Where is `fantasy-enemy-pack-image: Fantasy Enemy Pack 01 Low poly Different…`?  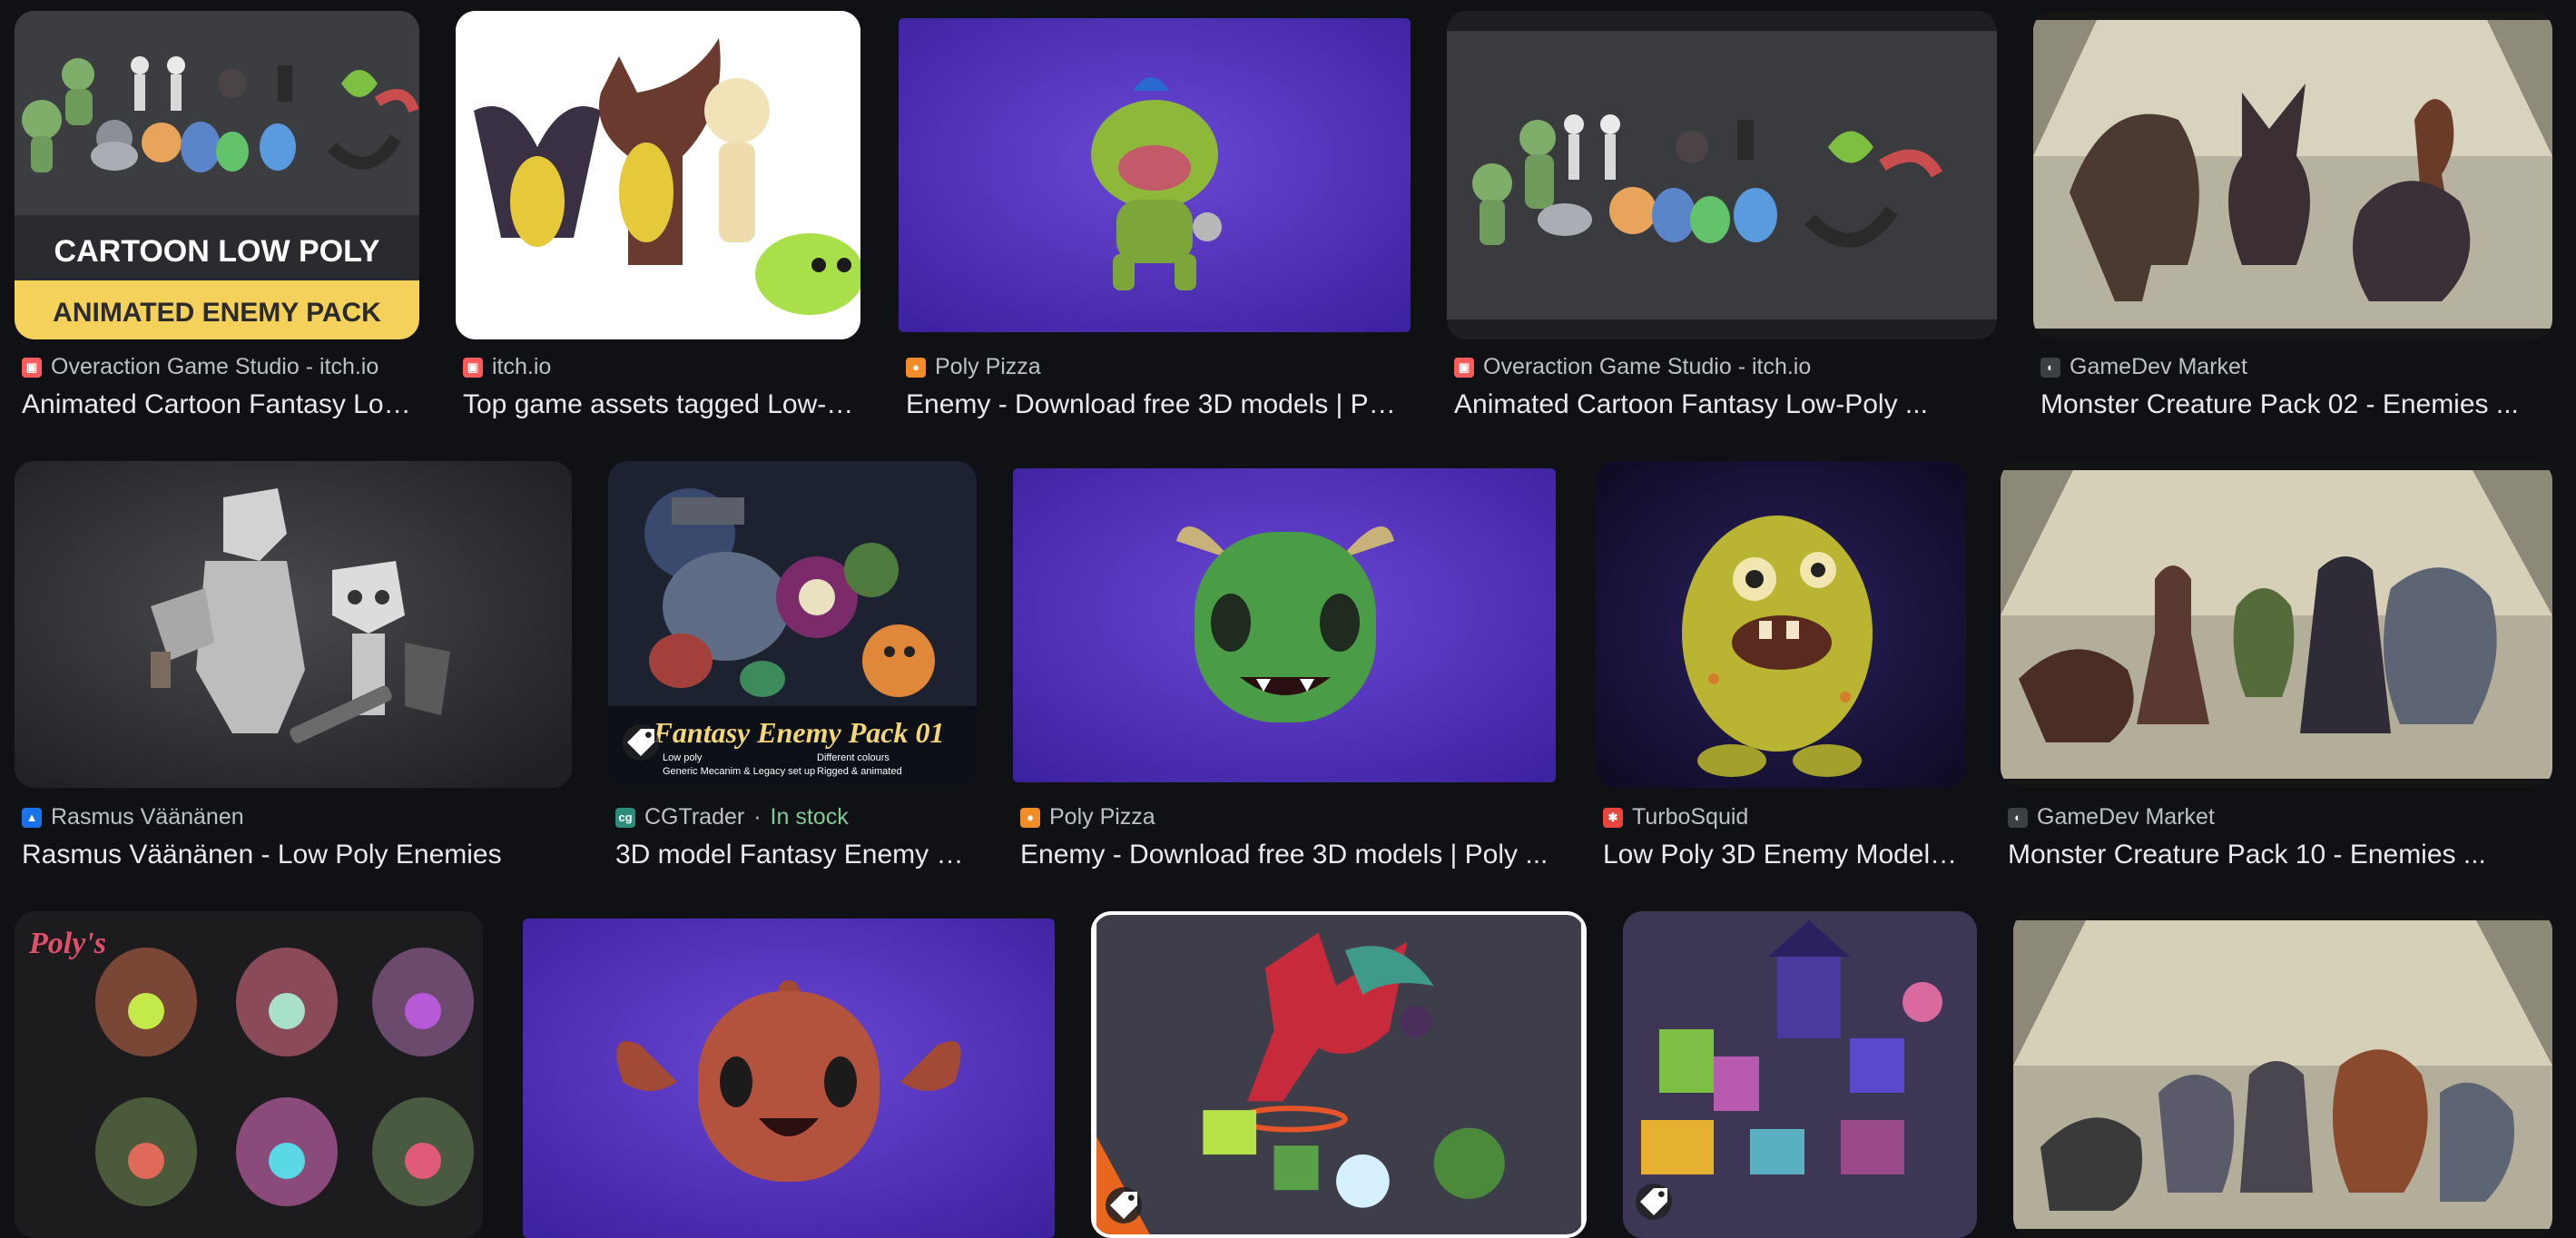 fantasy-enemy-pack-image: Fantasy Enemy Pack 01 Low poly Different… is located at coordinates (792, 624).